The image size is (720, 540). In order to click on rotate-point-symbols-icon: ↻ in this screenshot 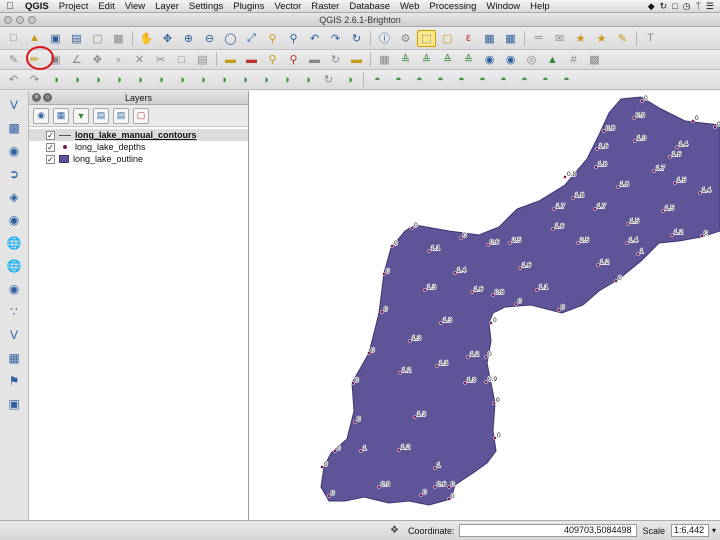, I will do `click(328, 79)`.